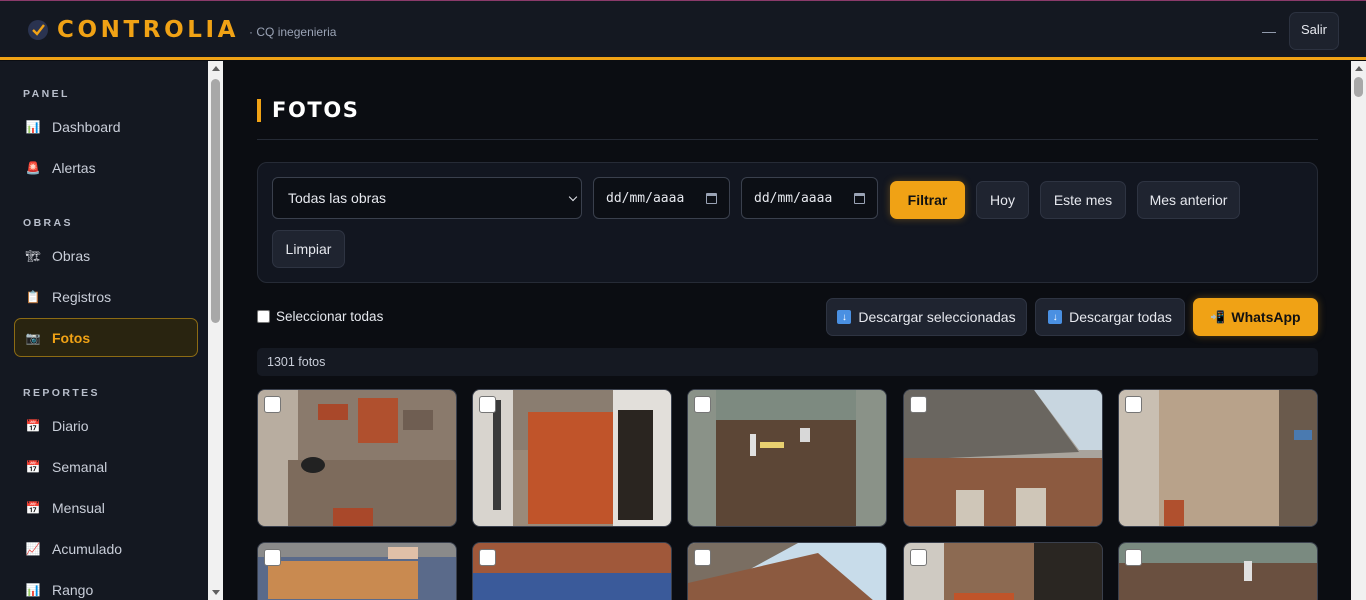 The height and width of the screenshot is (600, 1366). I want to click on sidebar-section-obras: OBRAS, so click(48, 223).